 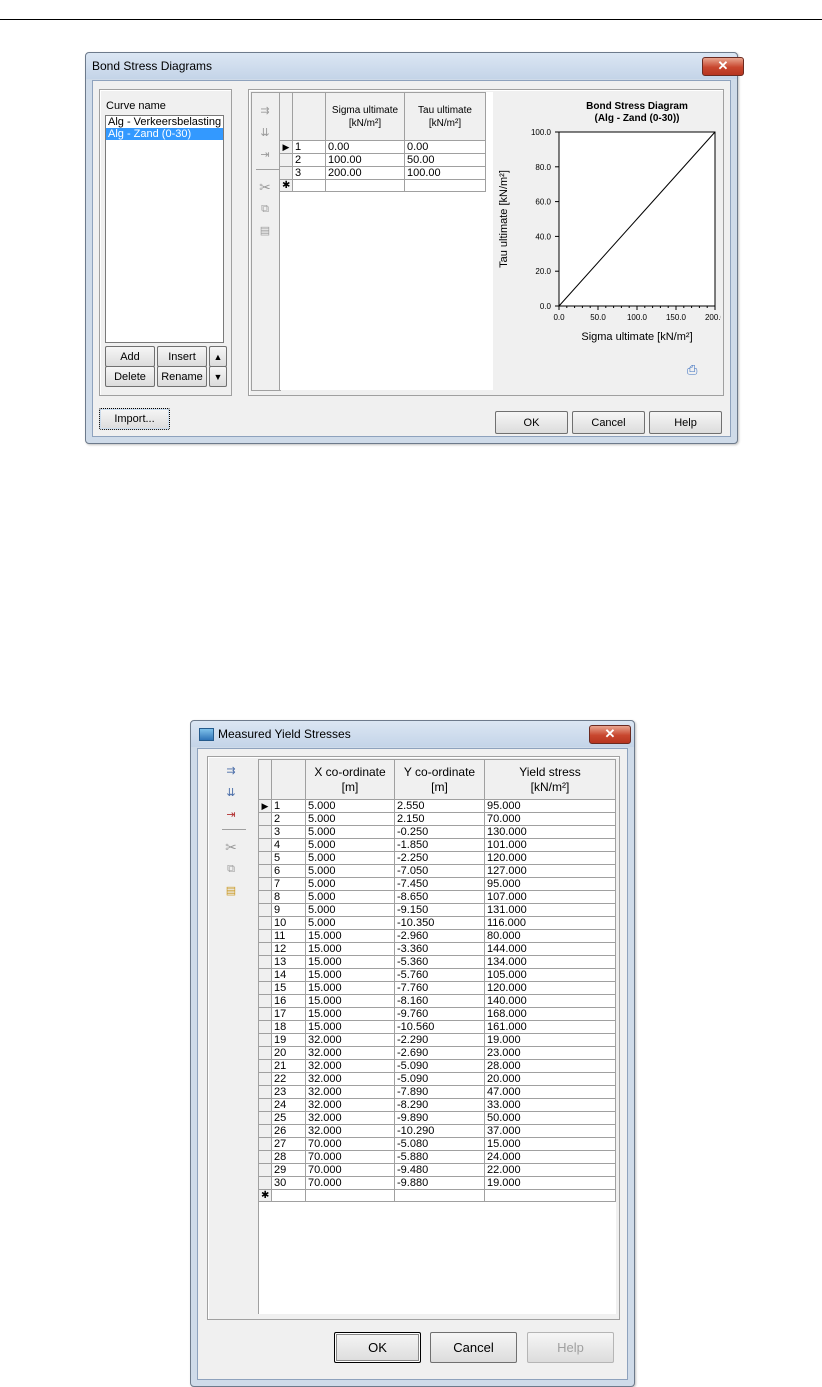 I want to click on column-header: Yield stress [kN/m²], so click(x=550, y=779).